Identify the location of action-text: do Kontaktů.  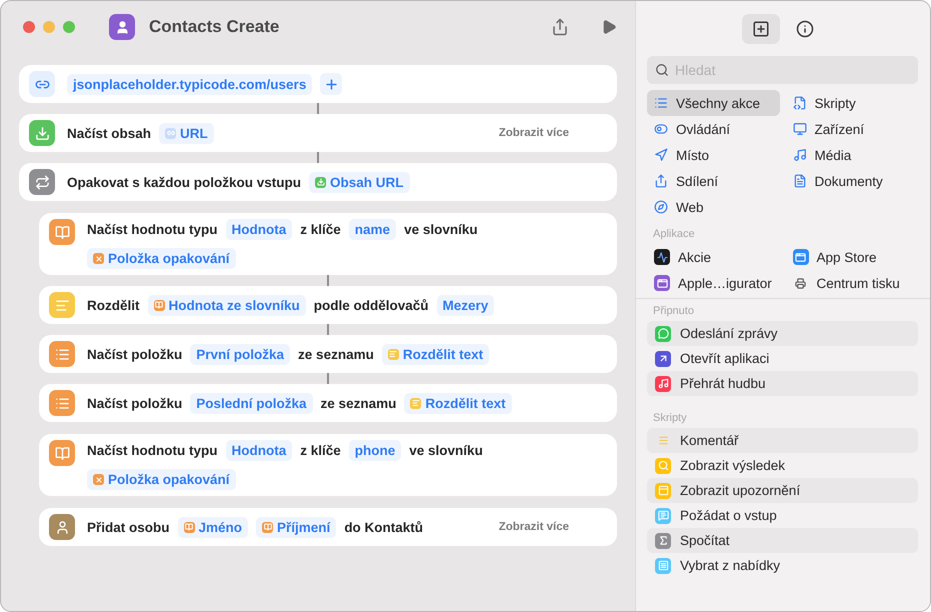
(384, 527).